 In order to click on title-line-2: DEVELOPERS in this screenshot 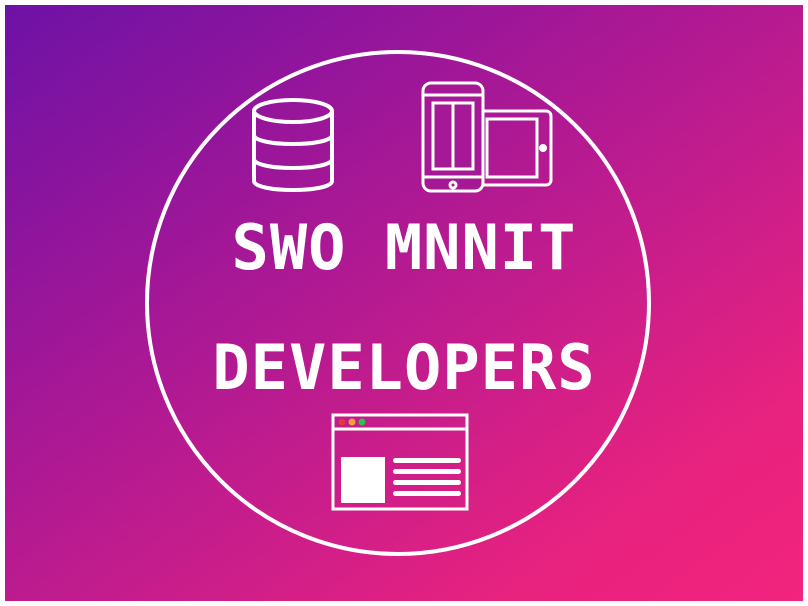, I will do `click(404, 367)`.